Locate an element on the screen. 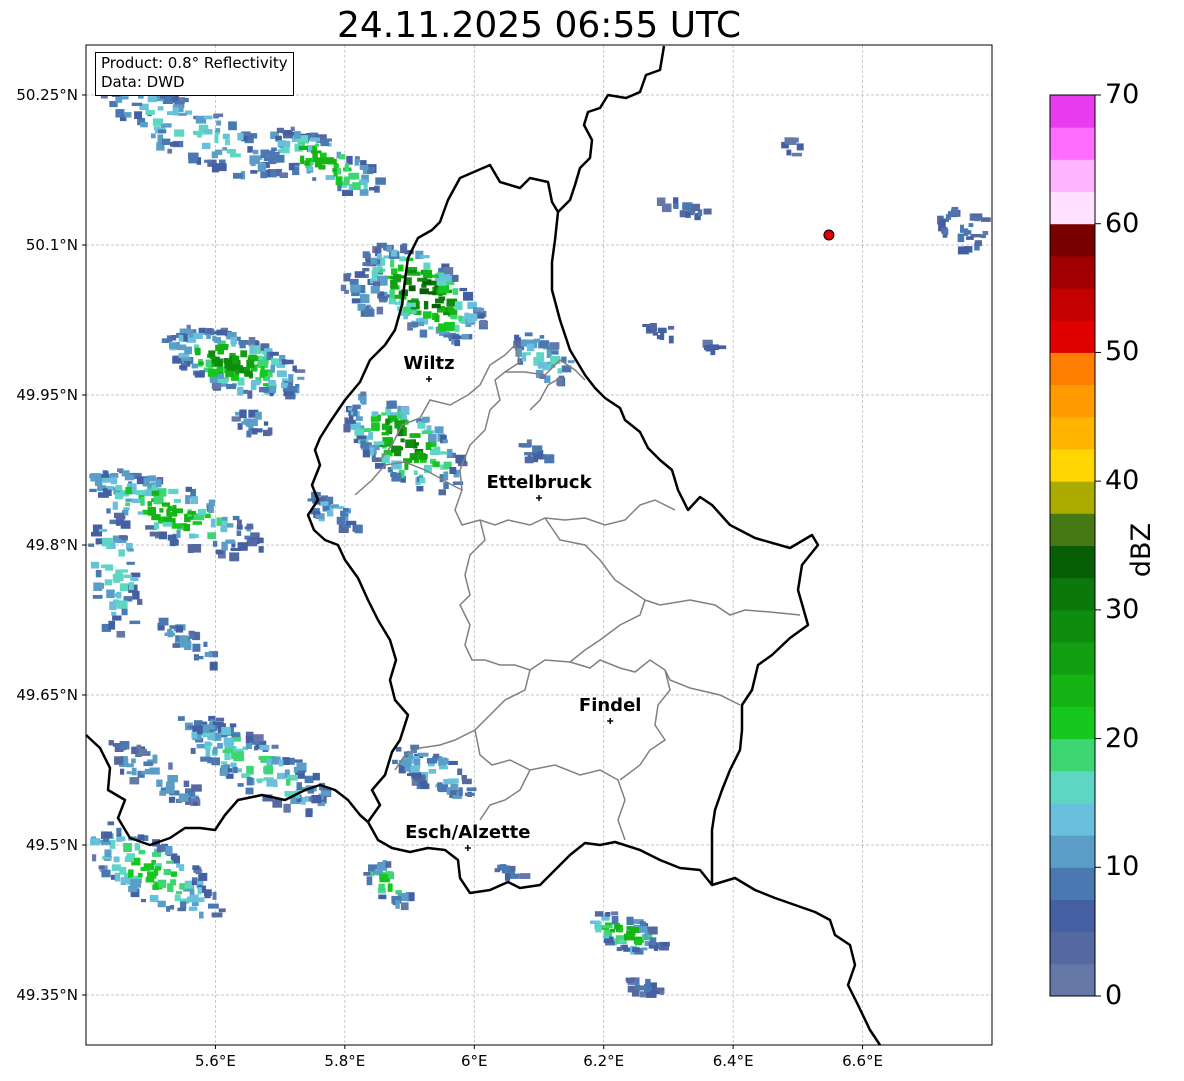  colorbar-label: dBZ is located at coordinates (1141, 550).